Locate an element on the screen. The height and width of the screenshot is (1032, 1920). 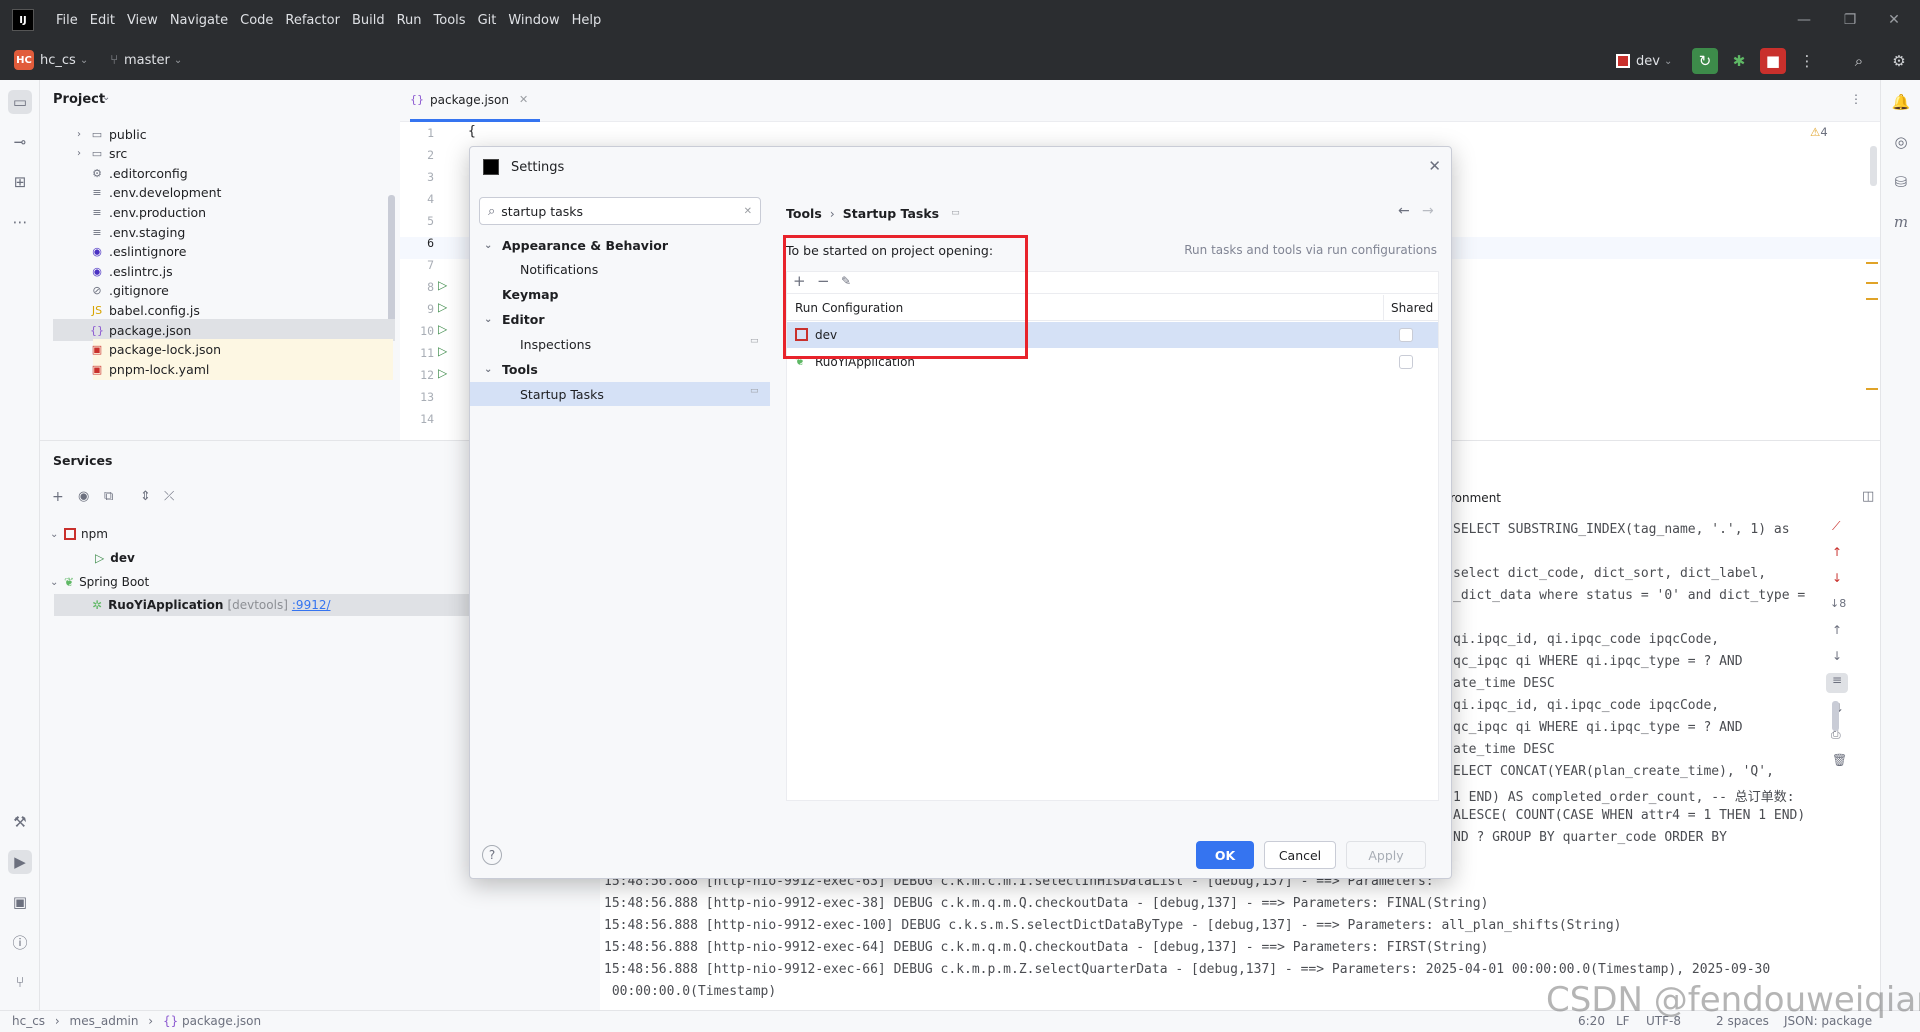
menu-window: Window is located at coordinates (533, 20).